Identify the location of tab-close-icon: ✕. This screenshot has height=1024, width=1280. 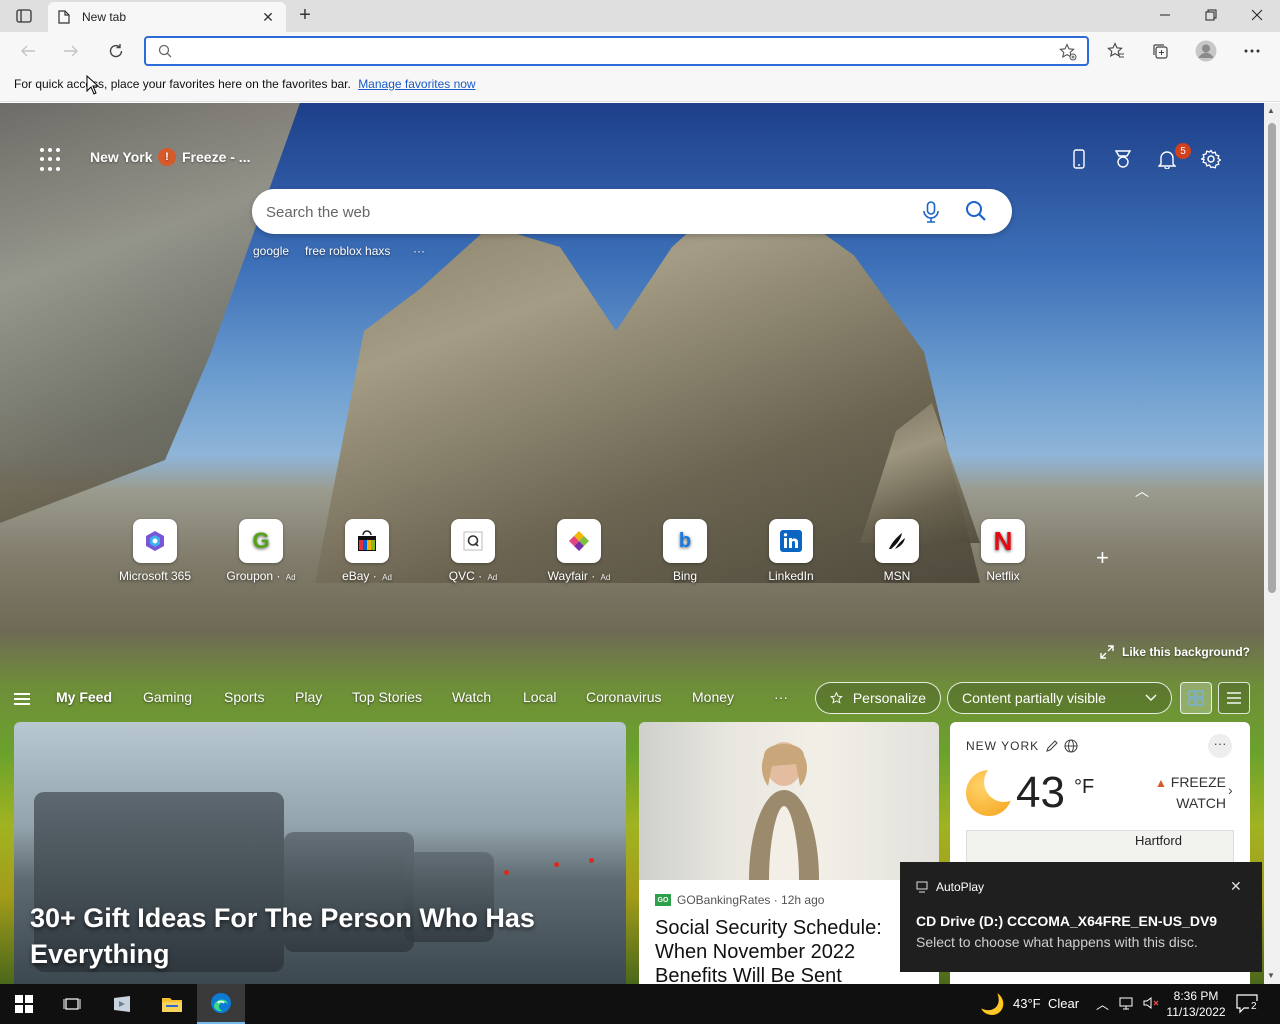
(268, 17).